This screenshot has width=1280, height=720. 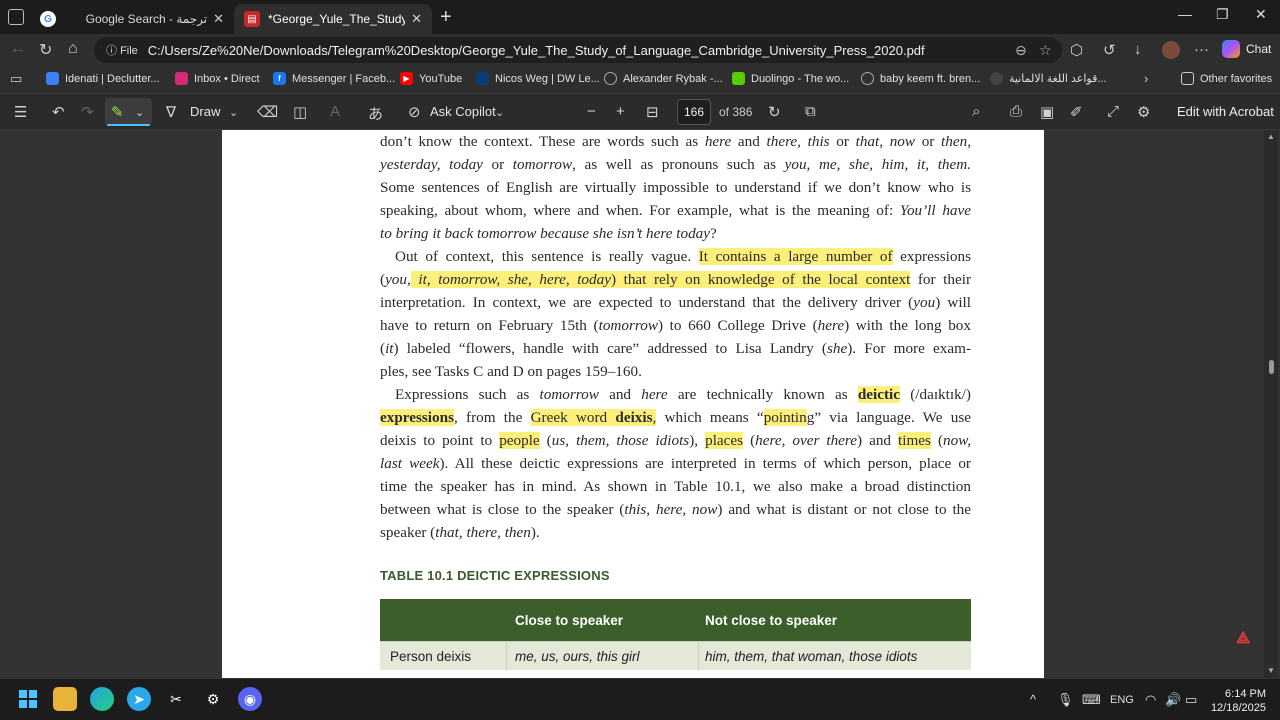 I want to click on table-caption: TABLE 10.1 DEICTIC EXPRESSIONS, so click(x=495, y=575).